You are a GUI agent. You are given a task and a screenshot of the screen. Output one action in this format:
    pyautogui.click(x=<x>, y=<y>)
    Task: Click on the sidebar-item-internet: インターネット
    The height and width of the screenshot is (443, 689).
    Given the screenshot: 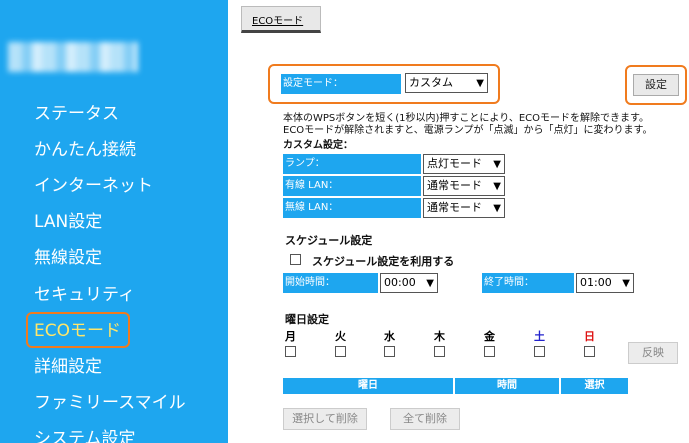 What is the action you would take?
    pyautogui.click(x=93, y=186)
    